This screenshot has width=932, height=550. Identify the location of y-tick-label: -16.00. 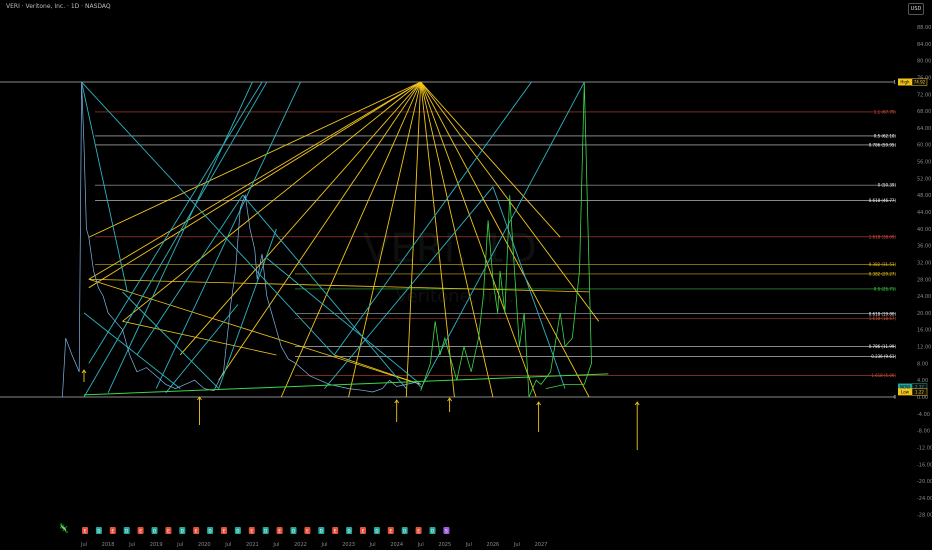
(924, 465).